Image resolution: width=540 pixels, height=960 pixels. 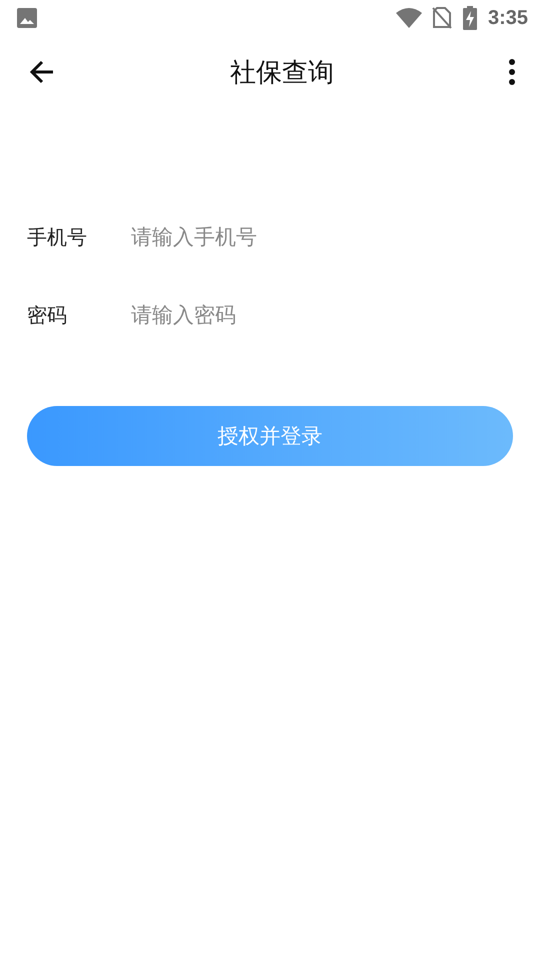 What do you see at coordinates (322, 315) in the screenshot?
I see `input-field: 请输入密码` at bounding box center [322, 315].